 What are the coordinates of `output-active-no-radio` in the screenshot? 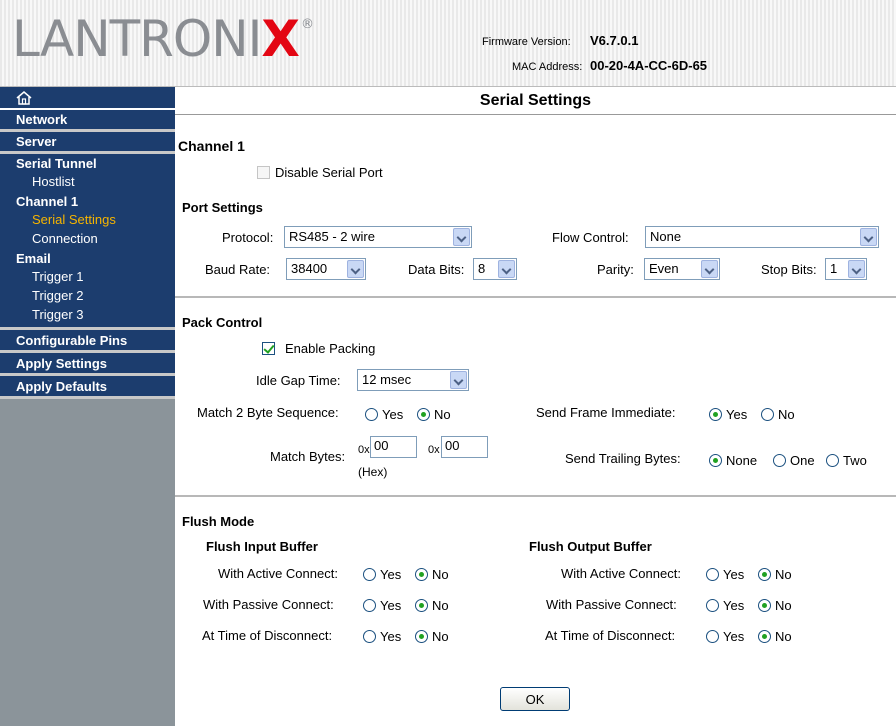 It's located at (764, 574).